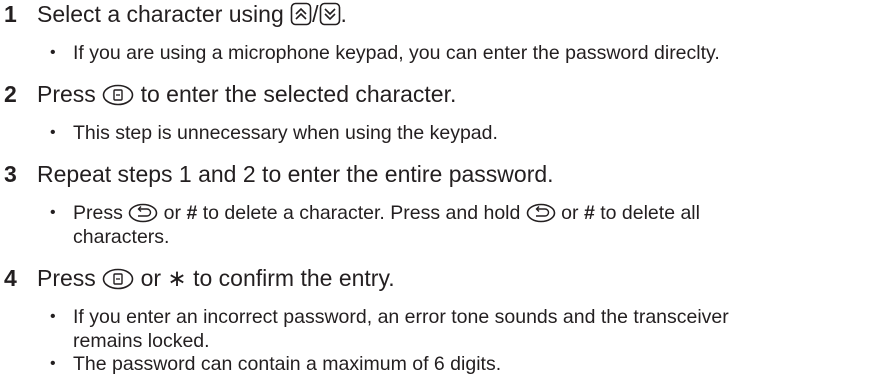 The width and height of the screenshot is (887, 378). Describe the element at coordinates (10, 174) in the screenshot. I see `step-number: 3` at that location.